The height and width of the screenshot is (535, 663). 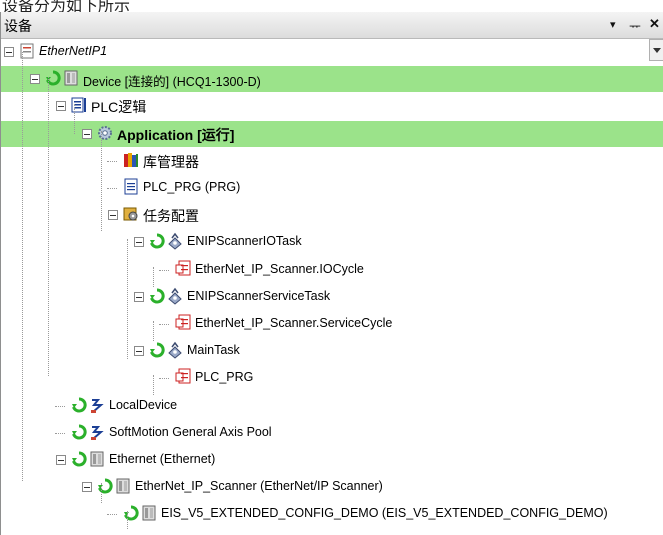 What do you see at coordinates (143, 405) in the screenshot?
I see `tree-item-label: LocalDevice` at bounding box center [143, 405].